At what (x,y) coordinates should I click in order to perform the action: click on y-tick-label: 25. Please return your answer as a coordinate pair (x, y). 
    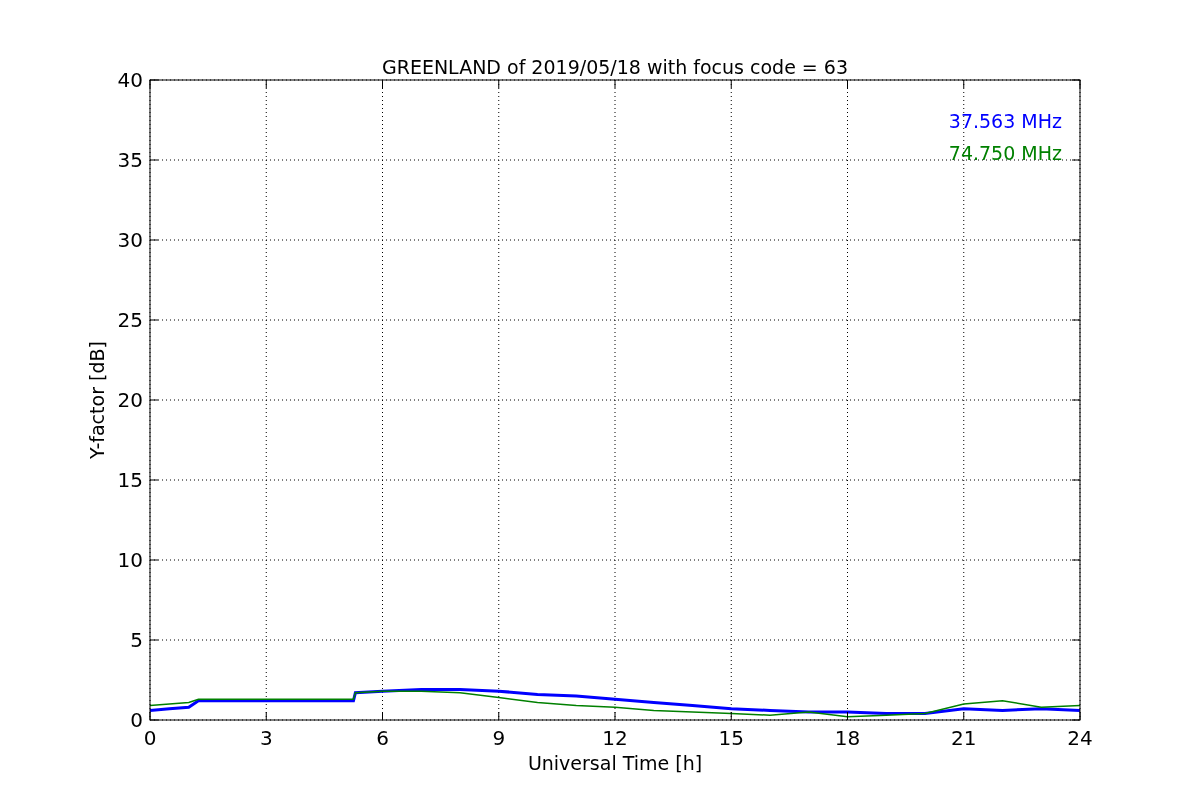
    Looking at the image, I should click on (130, 320).